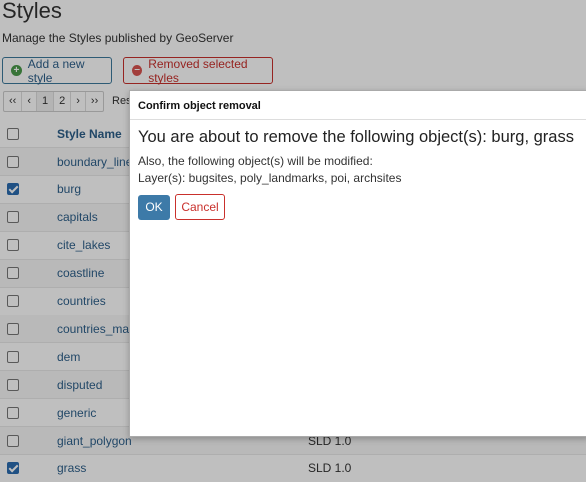  Describe the element at coordinates (358, 119) in the screenshot. I see `dialog-divider` at that location.